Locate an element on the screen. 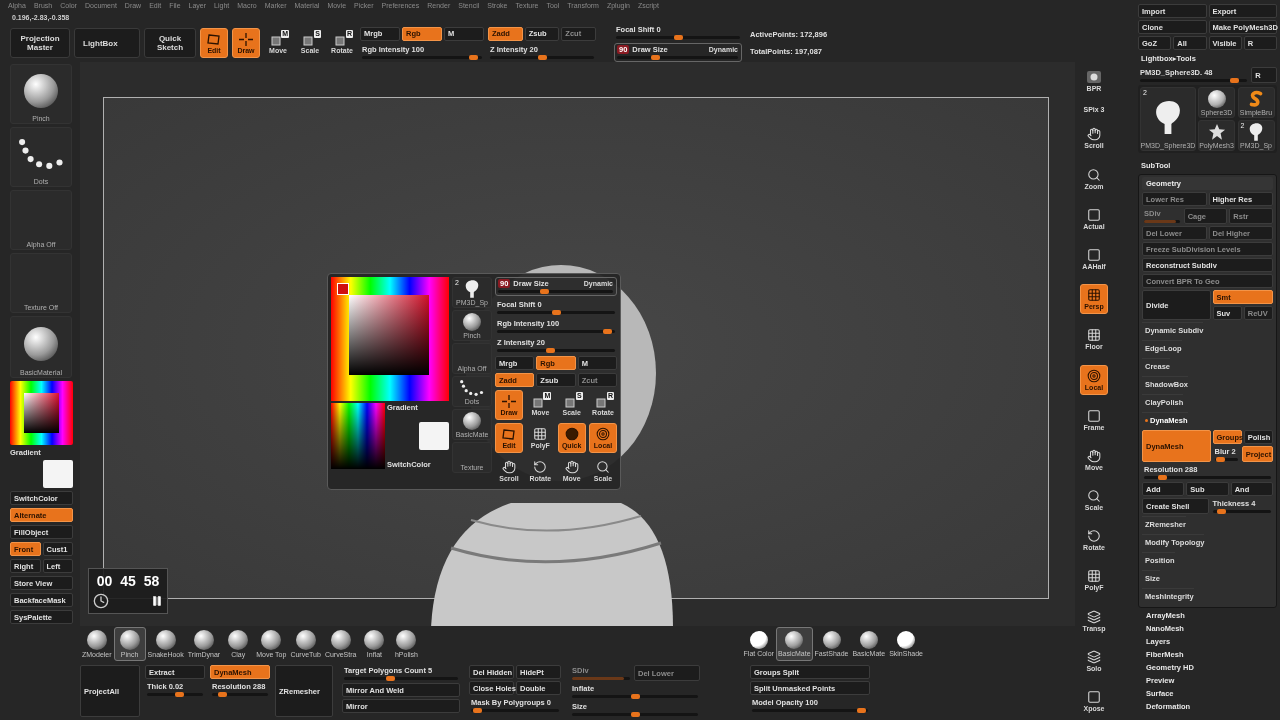 This screenshot has width=1280, height=720. gradient-spectrum is located at coordinates (358, 436).